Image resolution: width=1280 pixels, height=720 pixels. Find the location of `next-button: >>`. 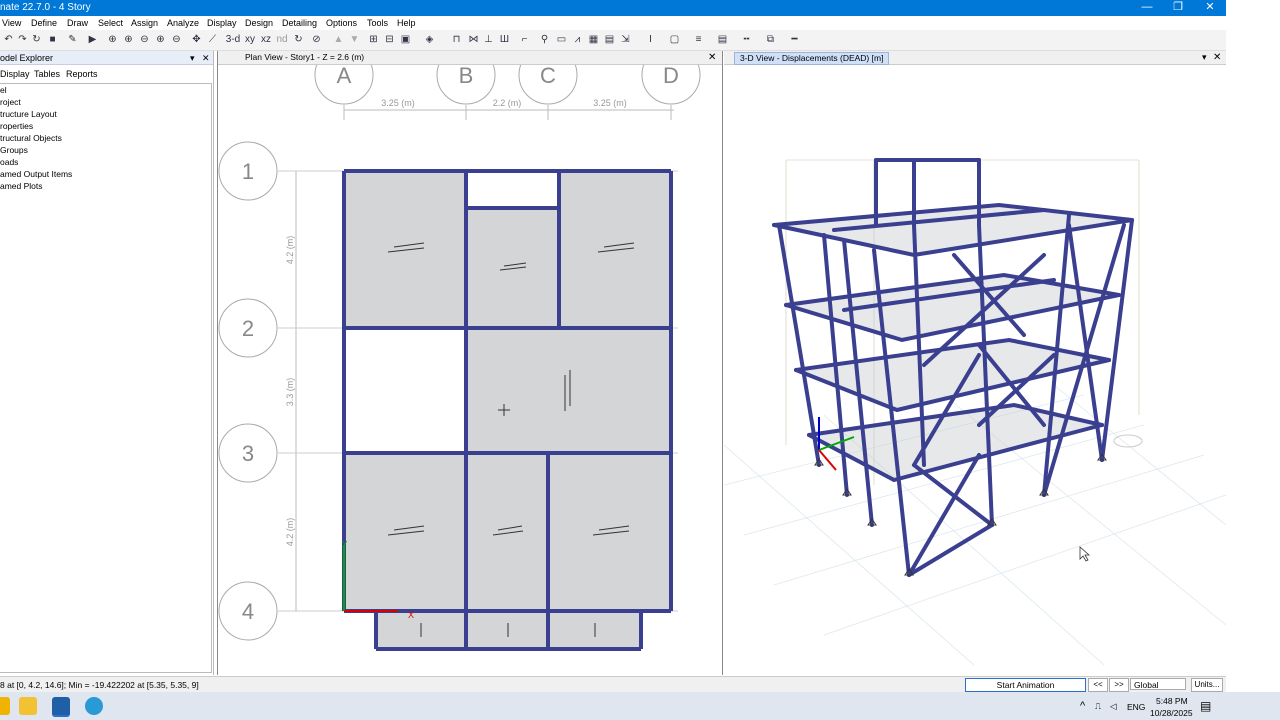

next-button: >> is located at coordinates (1119, 685).